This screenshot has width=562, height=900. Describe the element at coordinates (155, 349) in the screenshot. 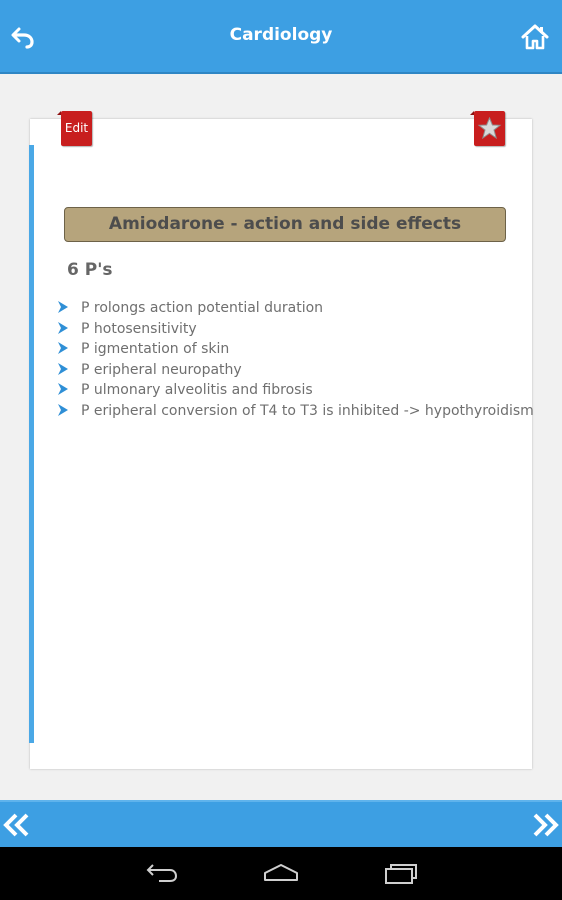

I see `list-item-text: P igmentation of skin` at that location.